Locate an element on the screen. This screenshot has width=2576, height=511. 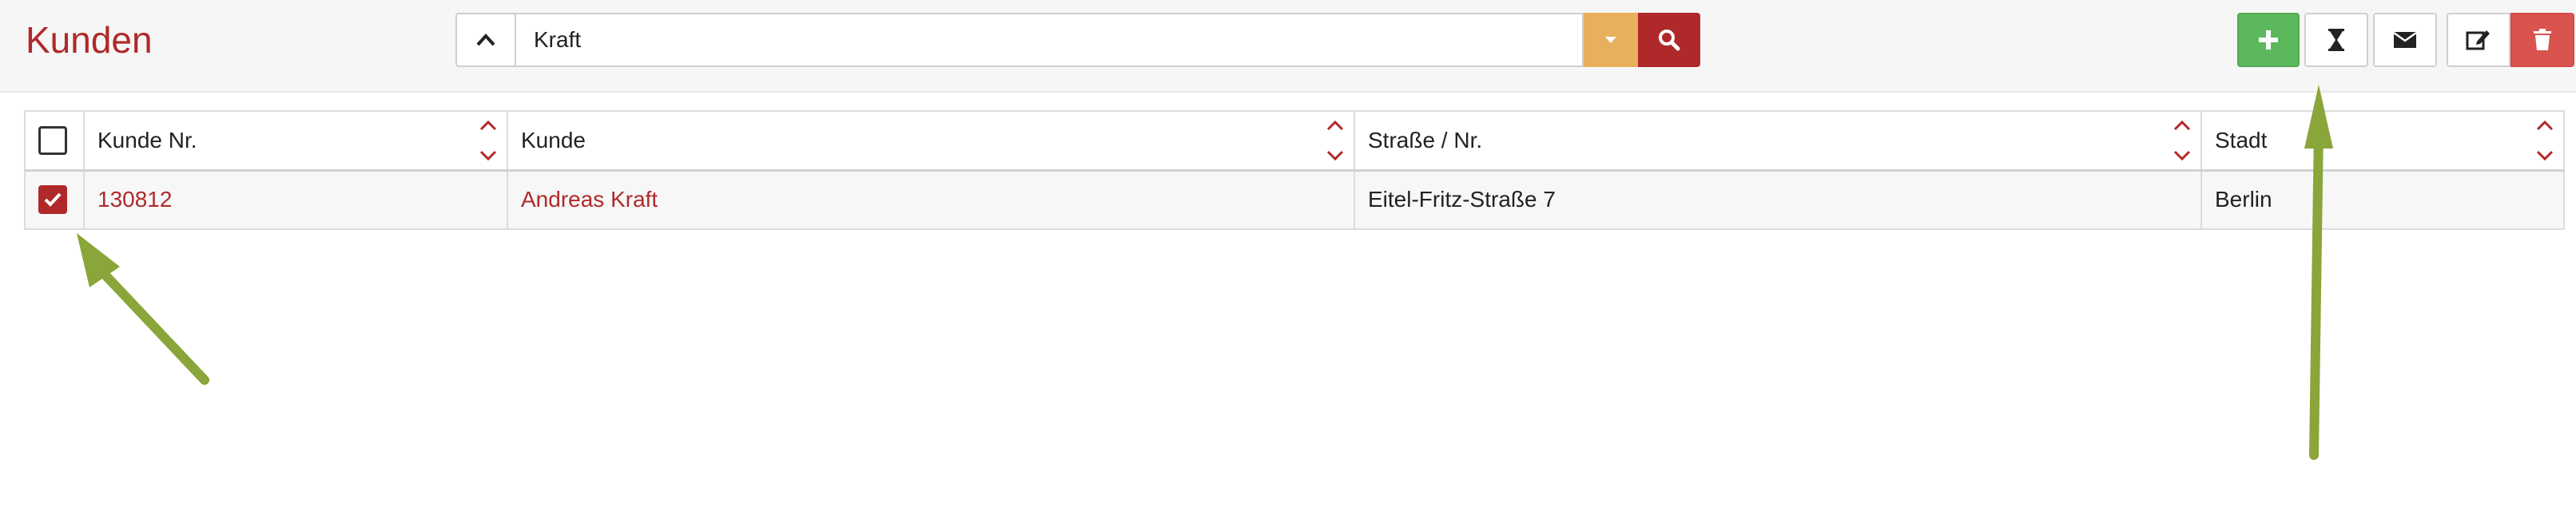
annotation-arrow-checkbox is located at coordinates (143, 309).